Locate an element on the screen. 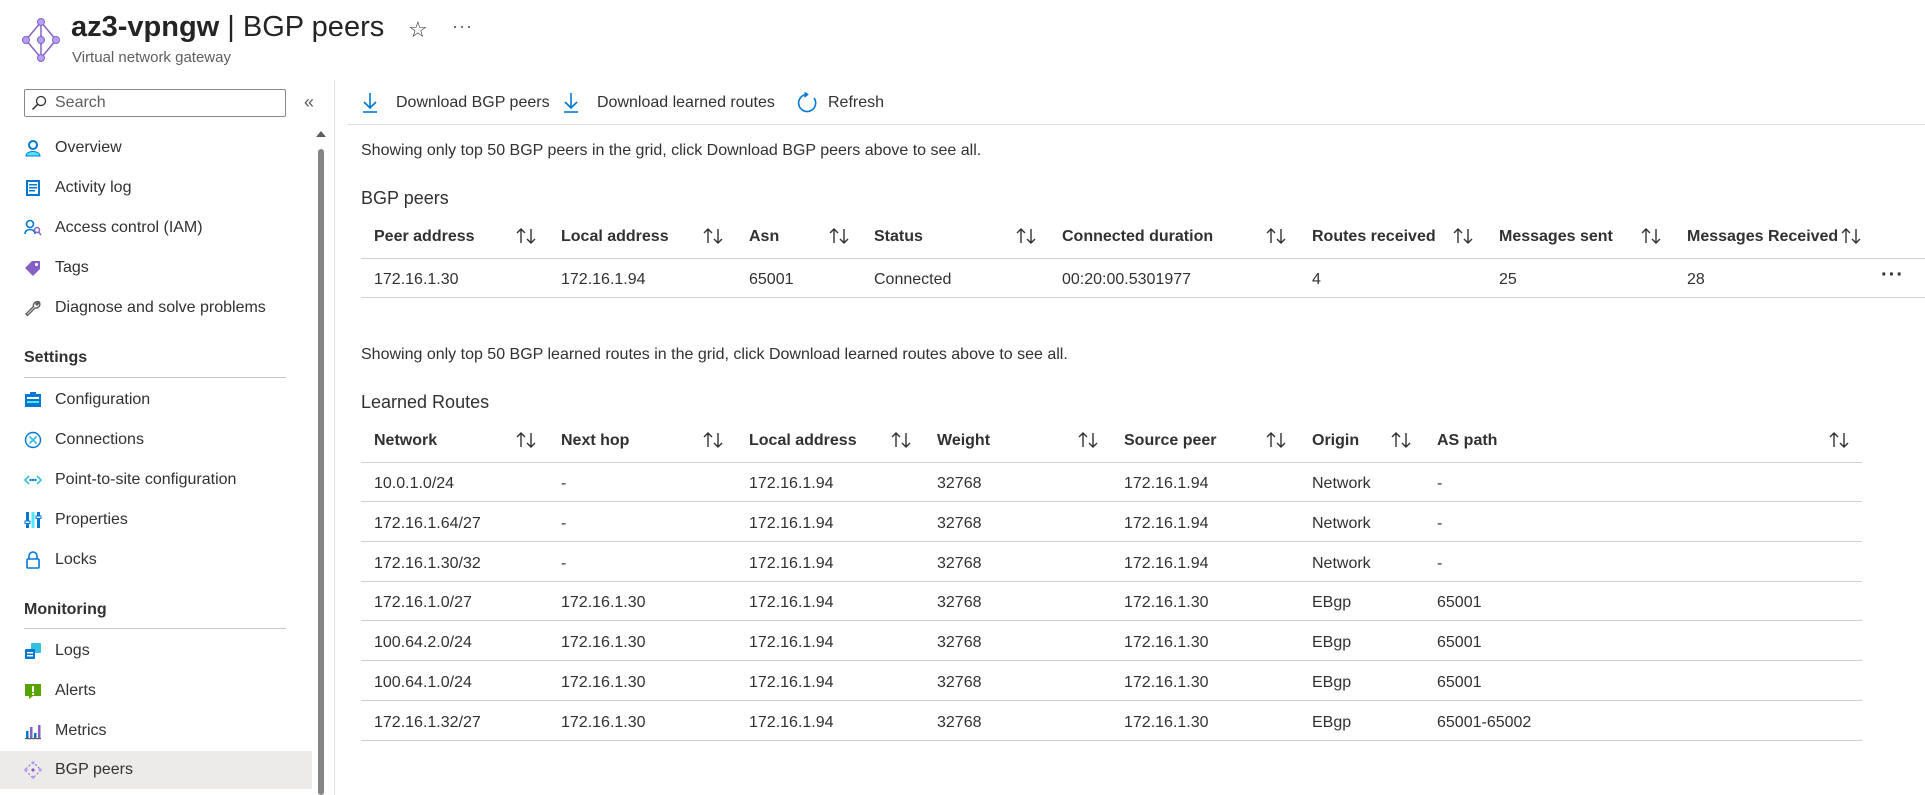 The height and width of the screenshot is (795, 1925). sidebar-item-logs: Logs is located at coordinates (156, 651).